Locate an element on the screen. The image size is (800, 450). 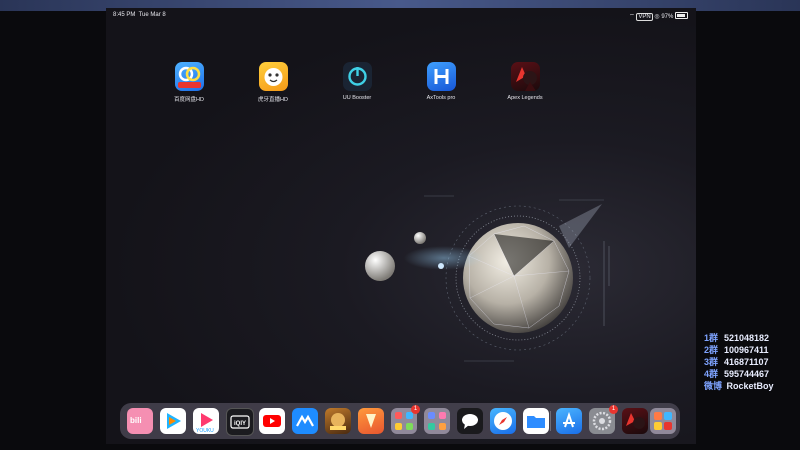
status-time-date: 8:45 PM Tue Mar 8 is located at coordinates (139, 15).